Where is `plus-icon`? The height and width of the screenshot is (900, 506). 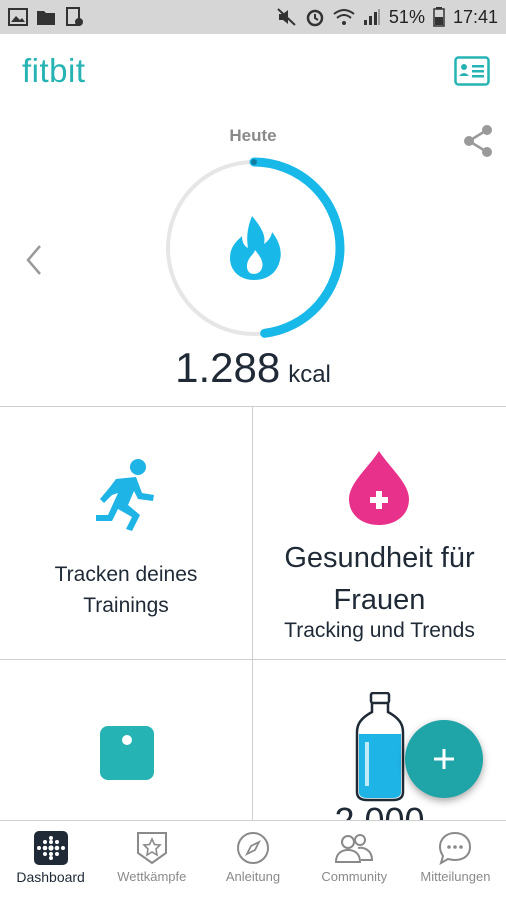 plus-icon is located at coordinates (444, 759).